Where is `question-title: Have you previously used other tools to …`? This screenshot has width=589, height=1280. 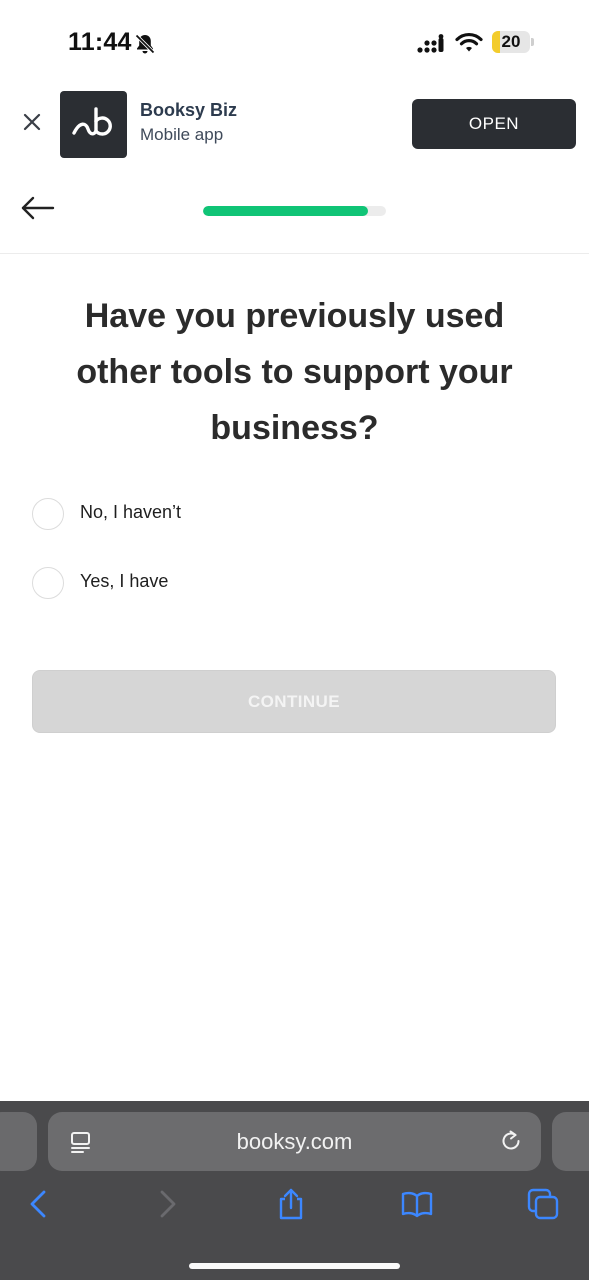 question-title: Have you previously used other tools to … is located at coordinates (294, 372).